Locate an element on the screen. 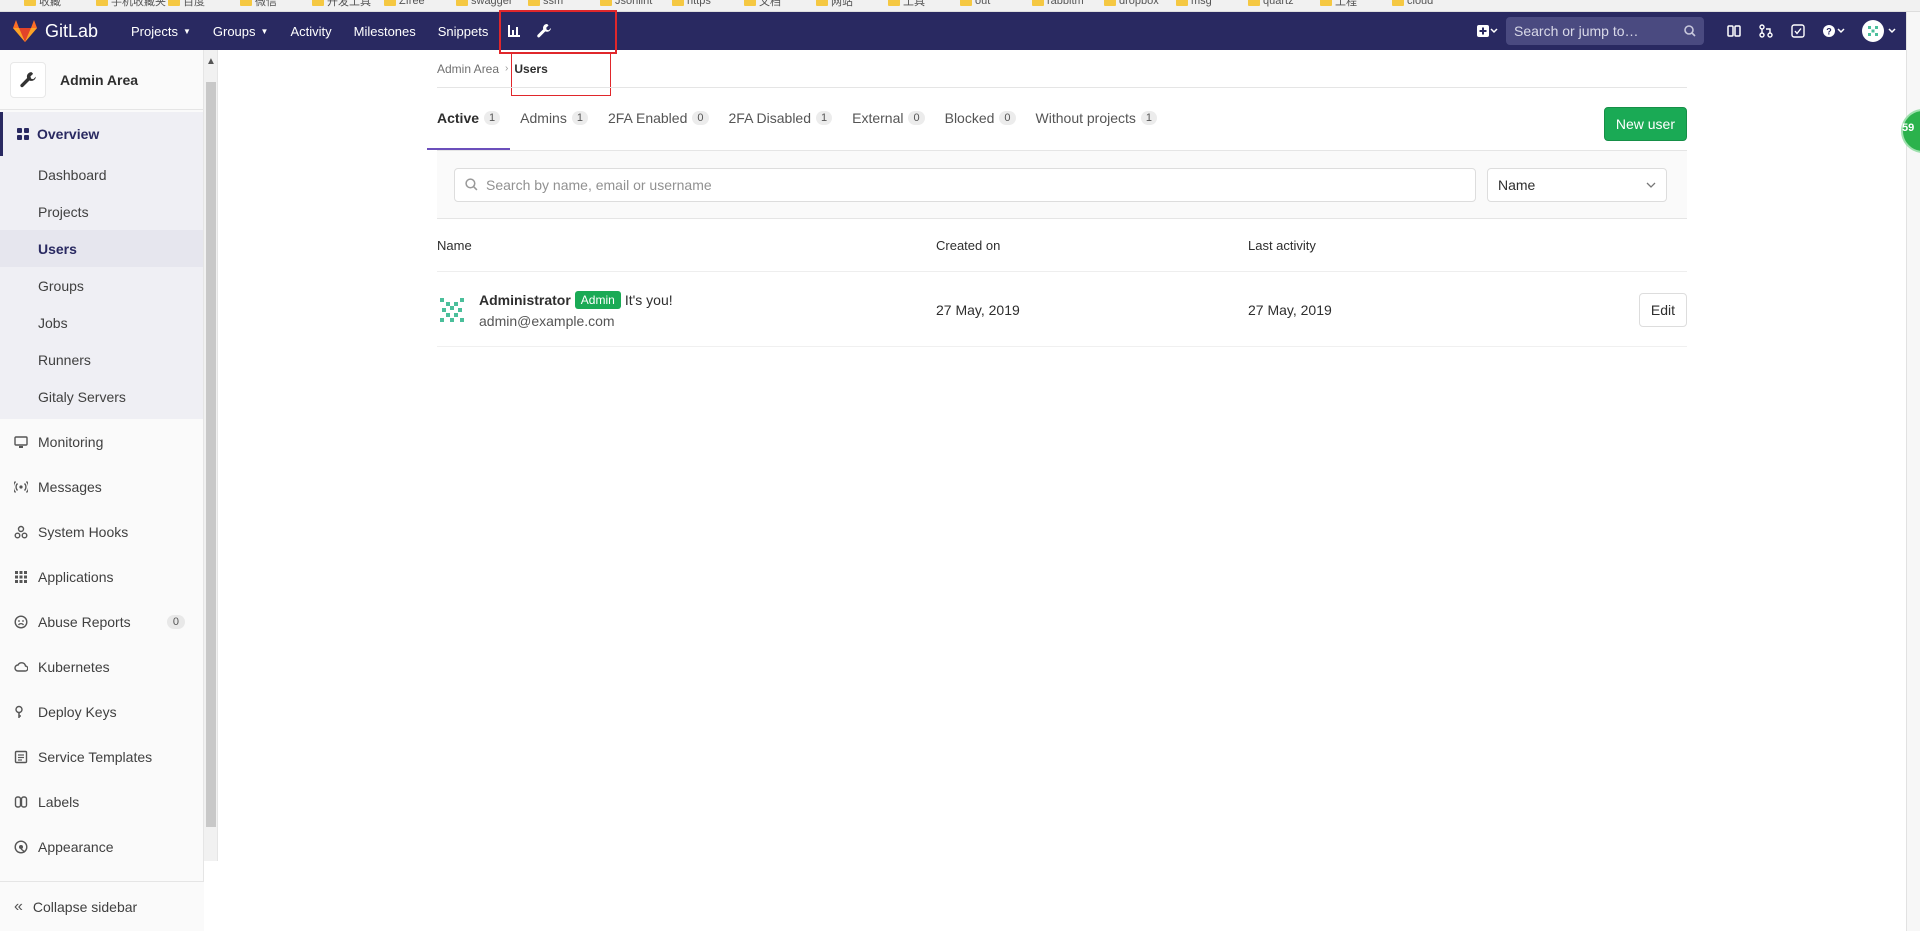  bookmark-label: 开发工具 is located at coordinates (349, 4).